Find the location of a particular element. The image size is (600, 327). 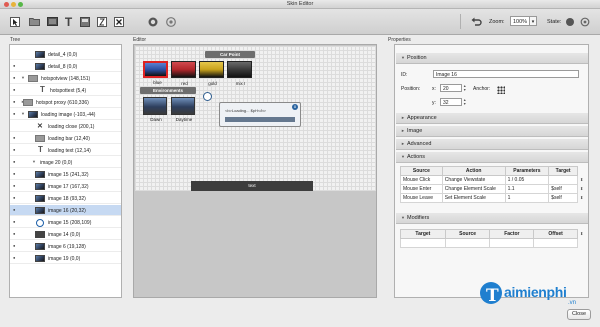

globe-tool-icon is located at coordinates (152, 21).